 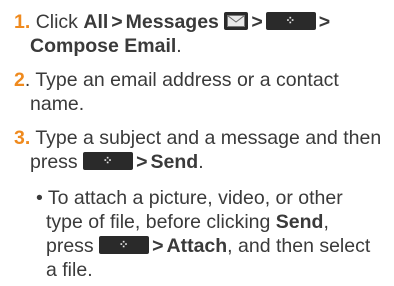 What do you see at coordinates (236, 21) in the screenshot?
I see `envelope-icon` at bounding box center [236, 21].